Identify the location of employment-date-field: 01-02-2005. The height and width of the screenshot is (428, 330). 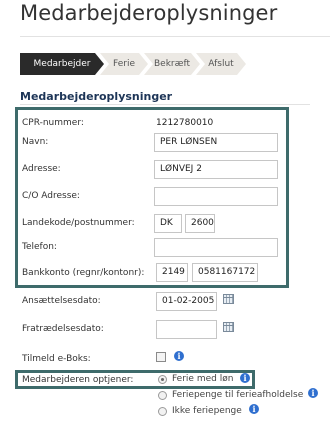
(186, 301).